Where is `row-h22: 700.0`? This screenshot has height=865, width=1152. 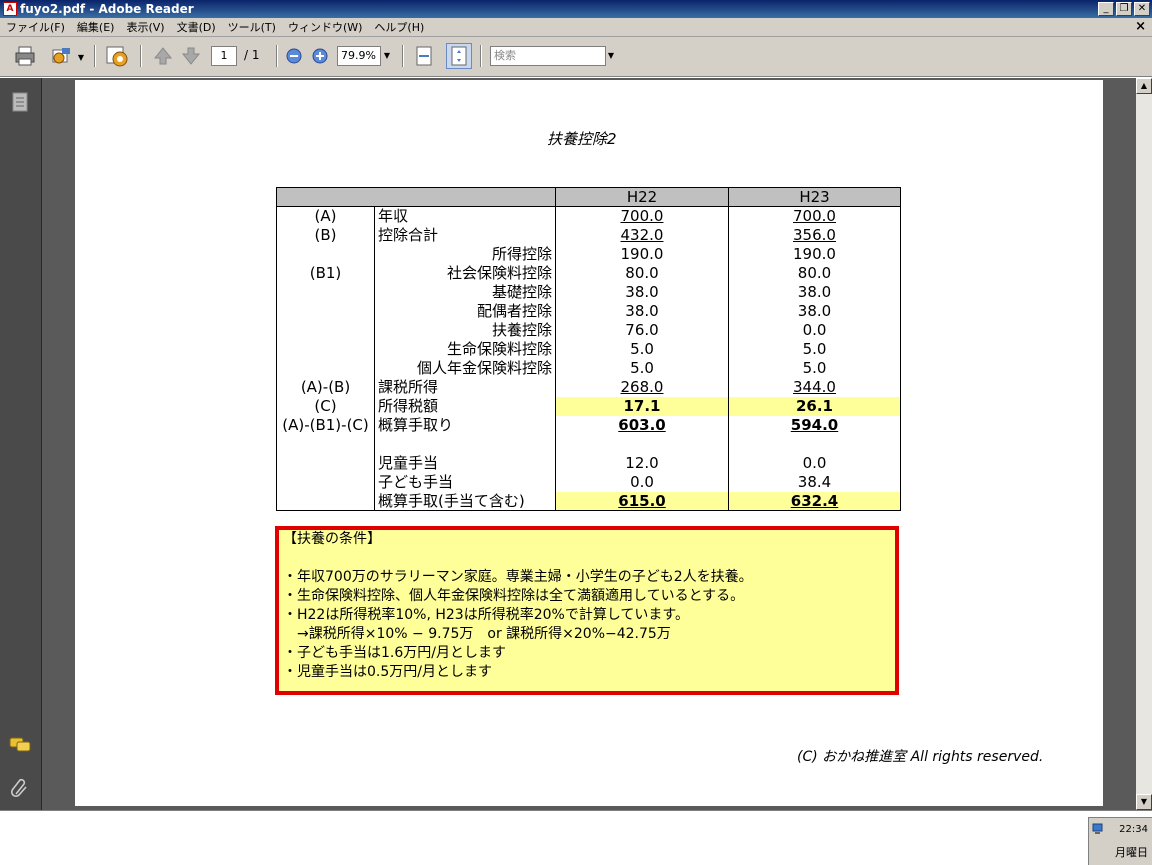 row-h22: 700.0 is located at coordinates (642, 216).